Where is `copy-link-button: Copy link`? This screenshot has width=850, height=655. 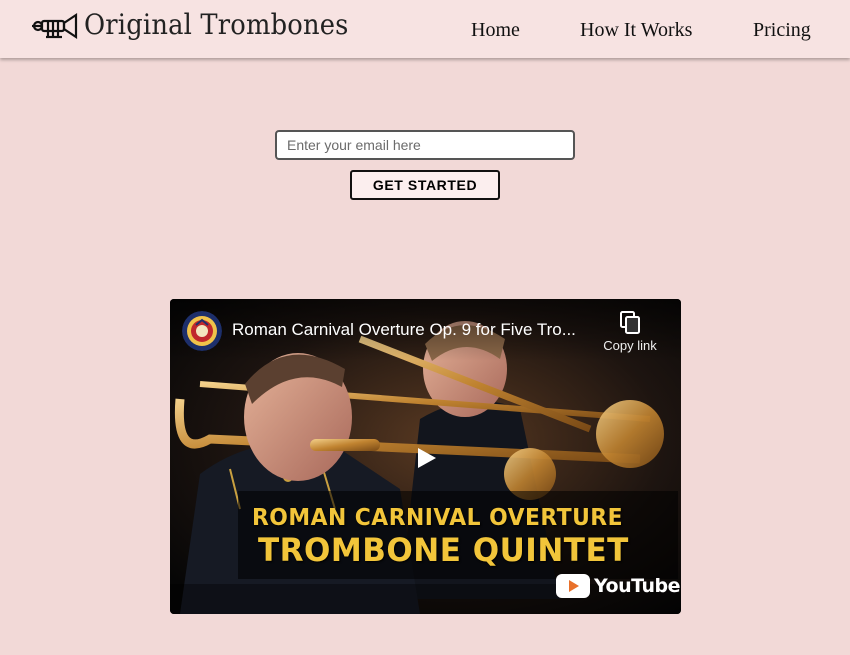
copy-link-button: Copy link is located at coordinates (630, 332).